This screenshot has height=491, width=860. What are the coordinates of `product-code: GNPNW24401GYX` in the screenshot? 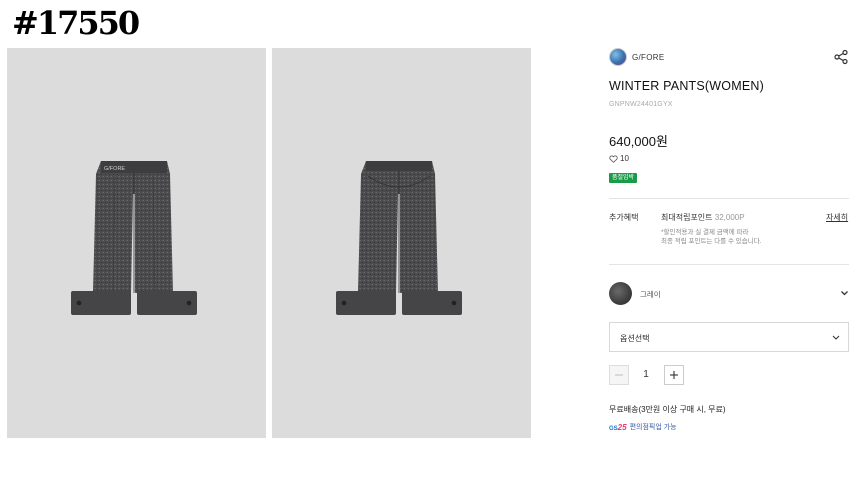 It's located at (641, 104).